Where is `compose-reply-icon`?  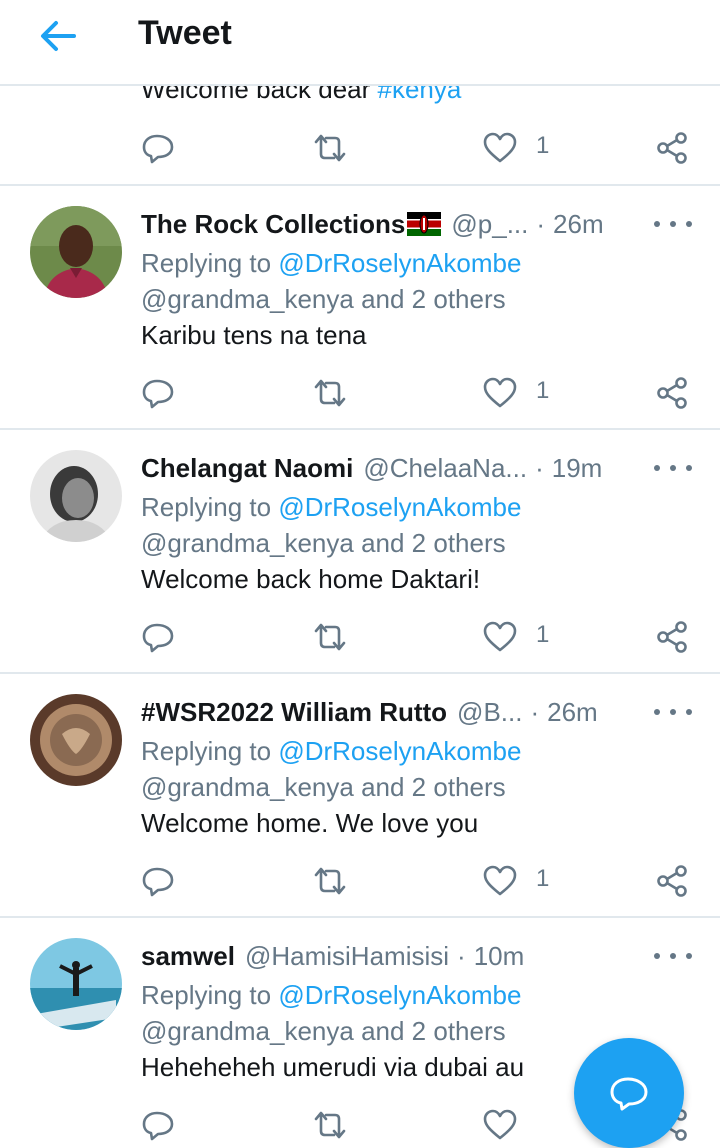 compose-reply-icon is located at coordinates (629, 1094).